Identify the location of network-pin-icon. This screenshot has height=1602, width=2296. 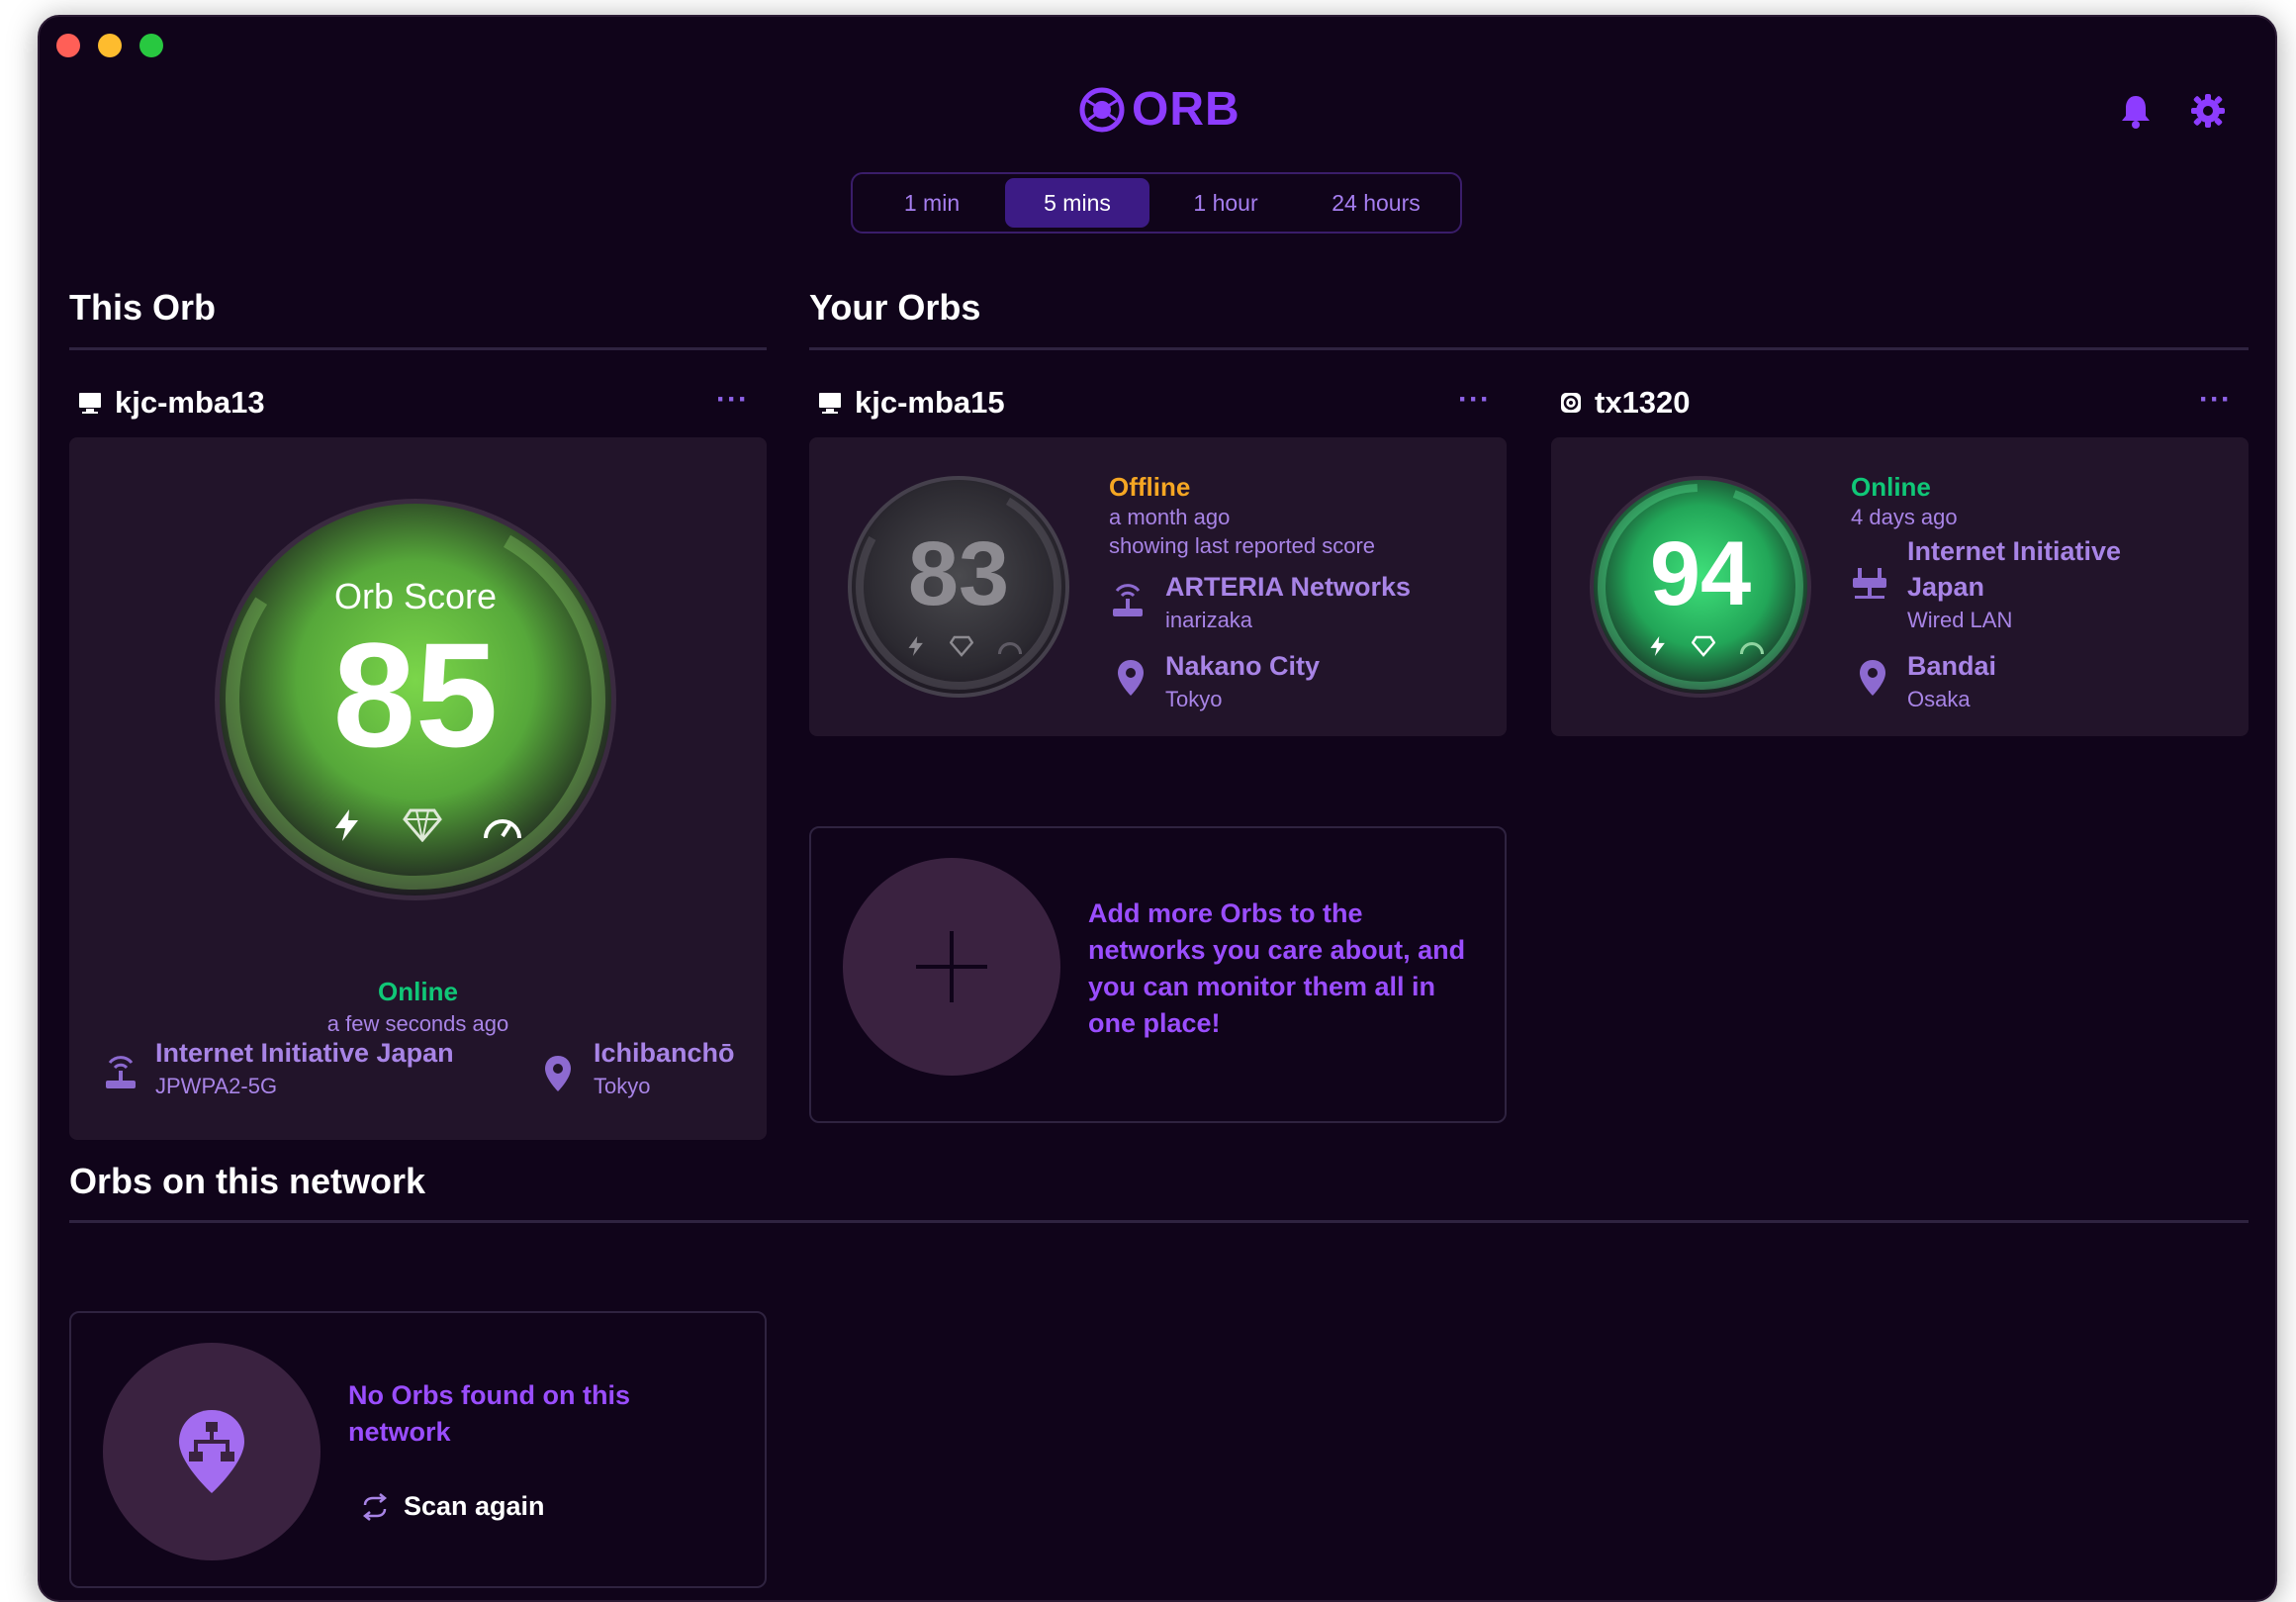
(211, 1451).